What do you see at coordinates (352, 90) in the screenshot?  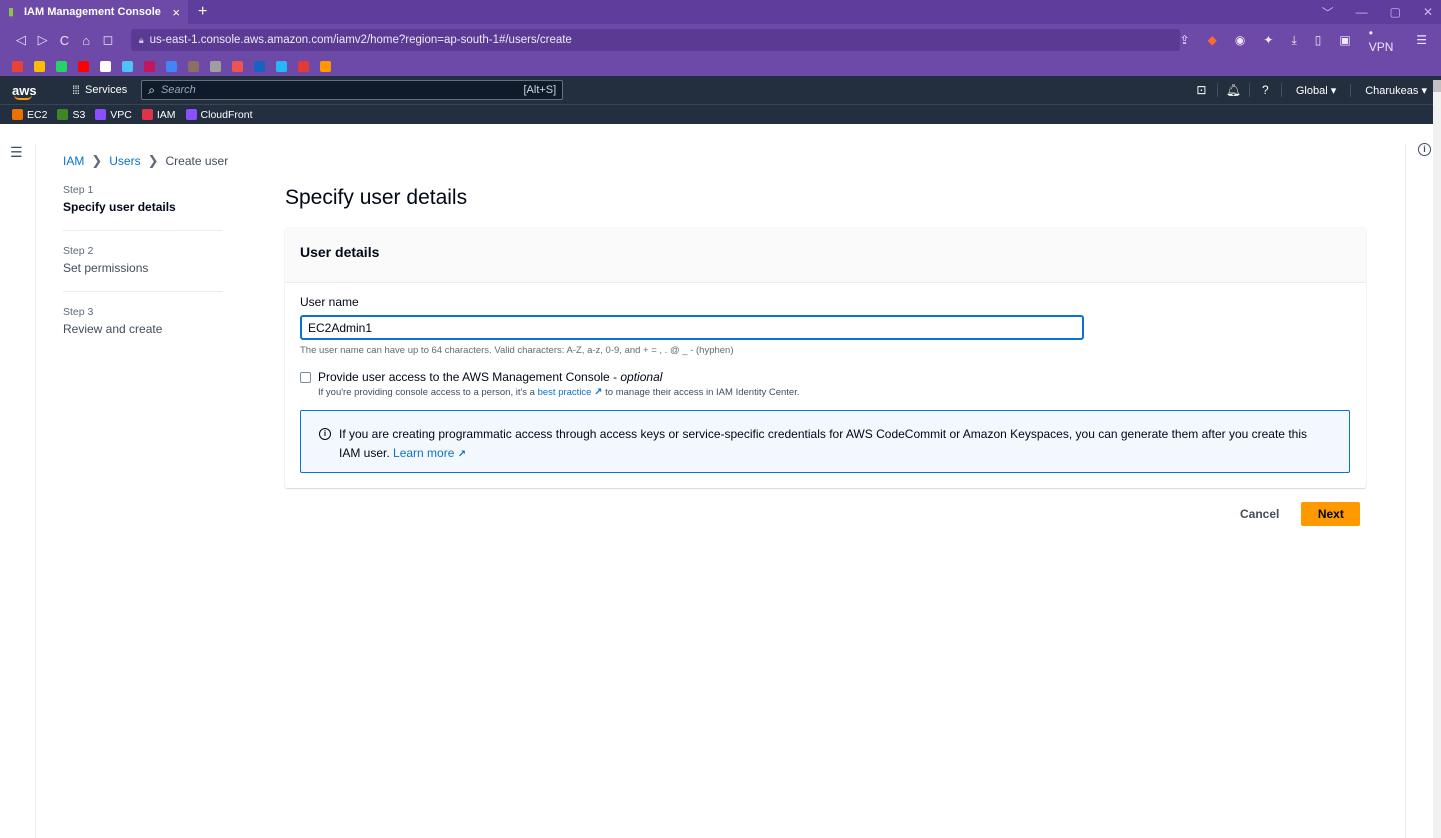 I see `search-input: ⌕ Search [Alt+S]` at bounding box center [352, 90].